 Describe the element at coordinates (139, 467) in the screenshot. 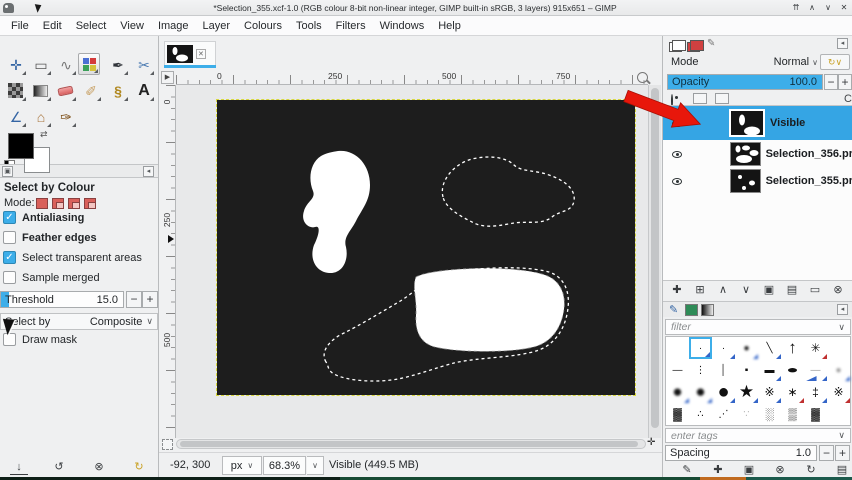

I see `reset-tool-preset-button: ↻` at that location.